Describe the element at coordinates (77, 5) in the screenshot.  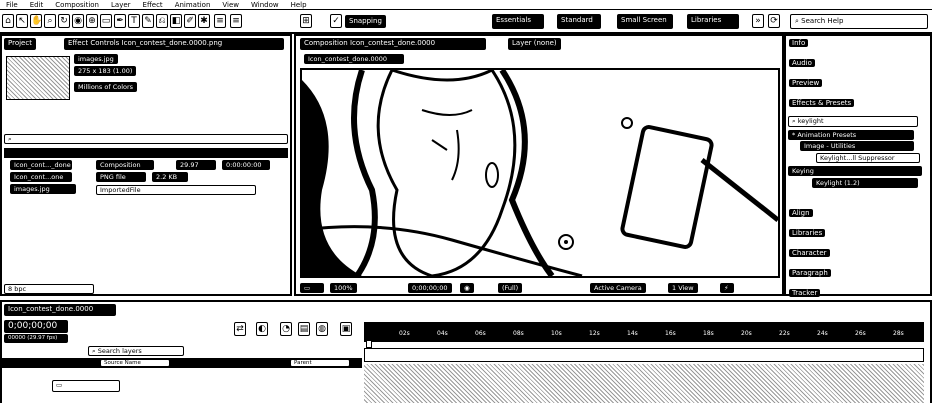
I see `menu-composition: Composition` at that location.